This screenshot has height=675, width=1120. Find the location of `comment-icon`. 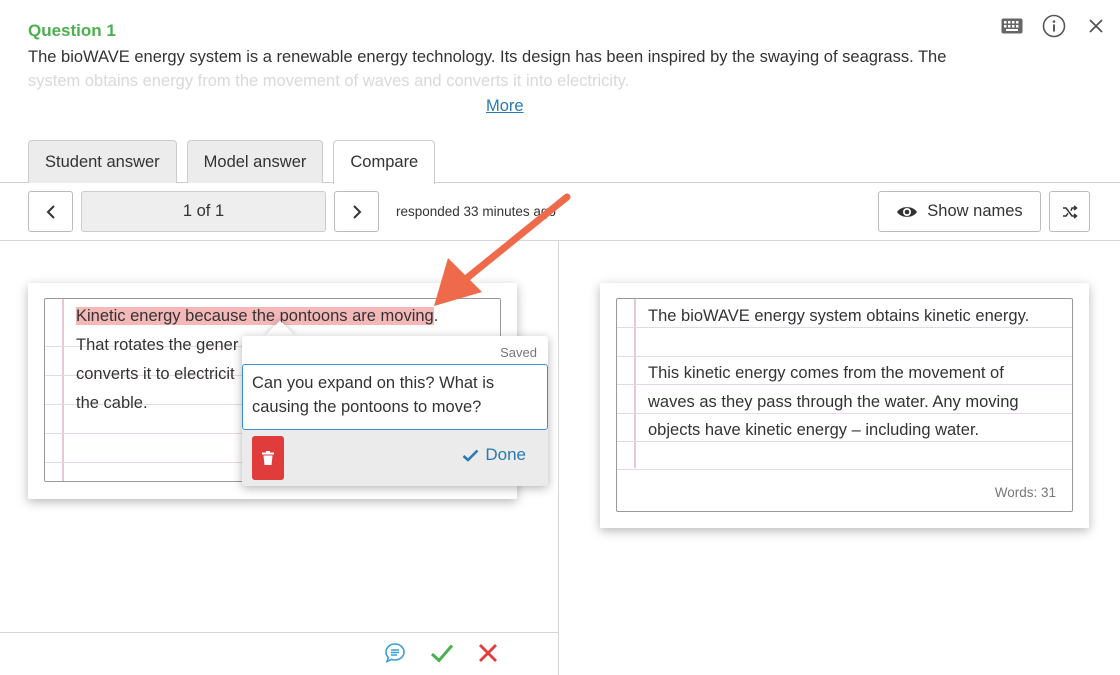

comment-icon is located at coordinates (395, 655).